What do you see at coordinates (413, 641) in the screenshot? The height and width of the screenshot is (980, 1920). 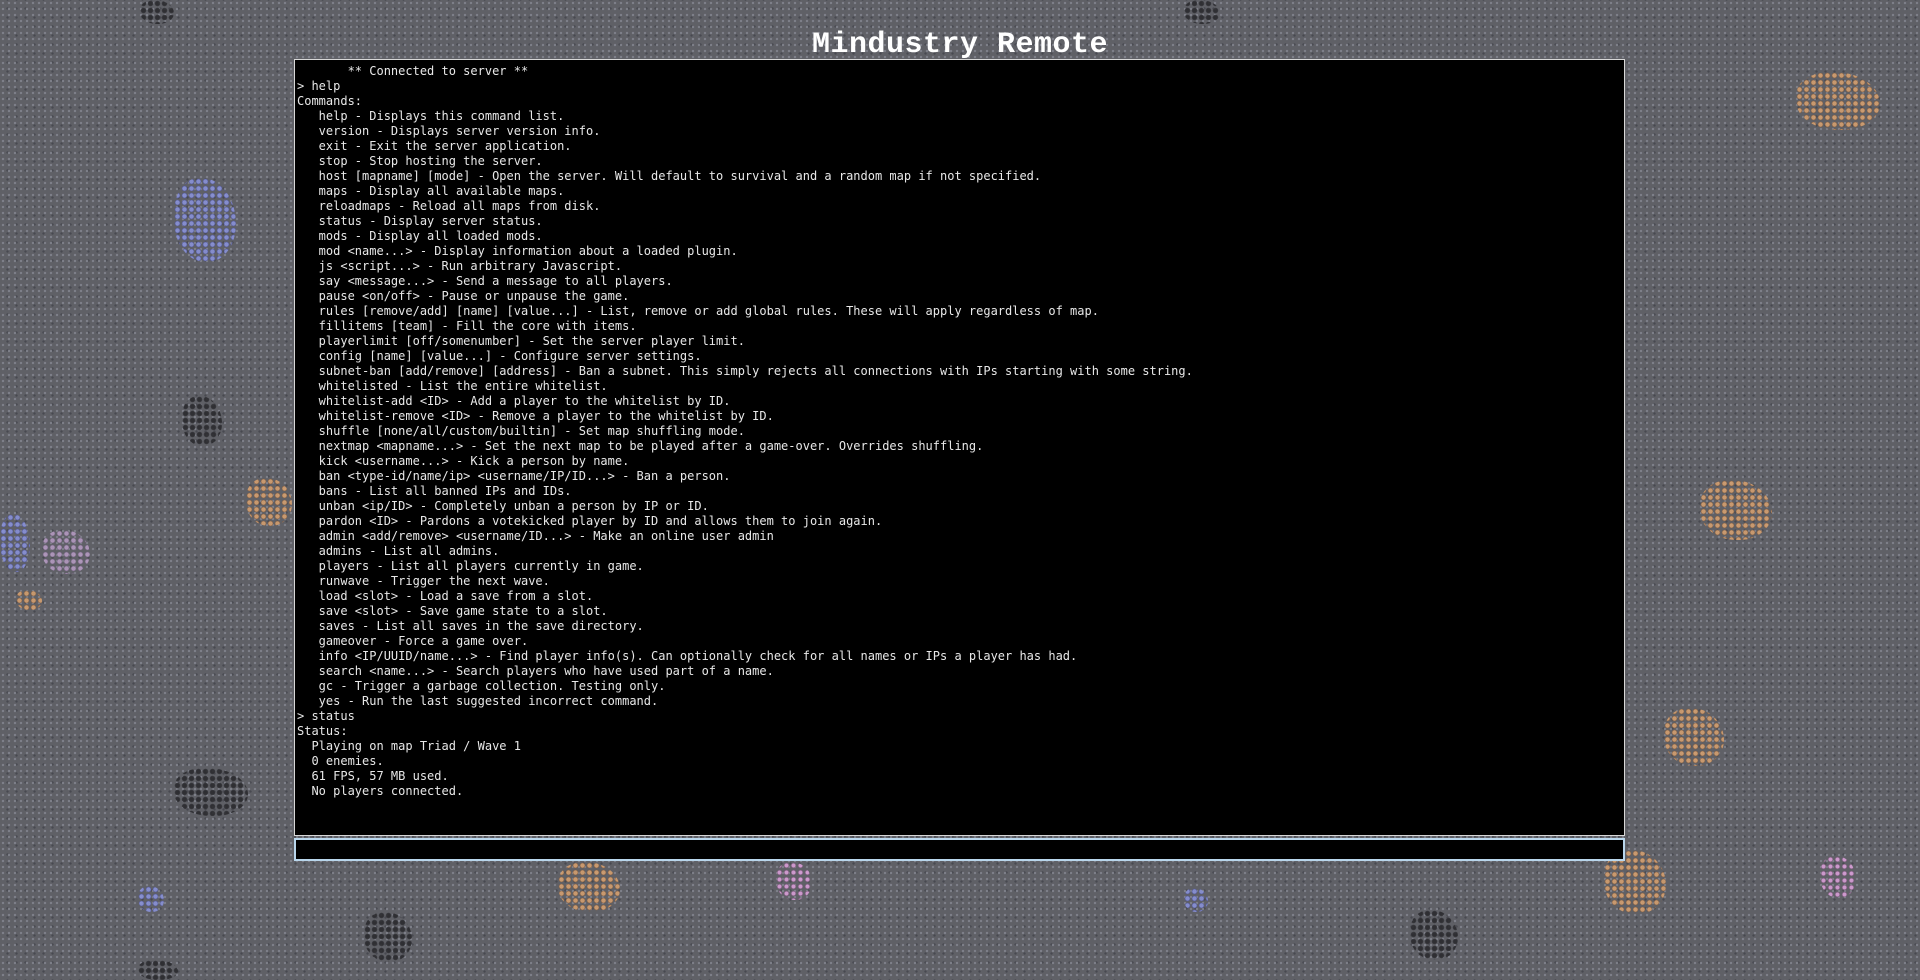 I see `console-line: gameover - Force a game over.` at bounding box center [413, 641].